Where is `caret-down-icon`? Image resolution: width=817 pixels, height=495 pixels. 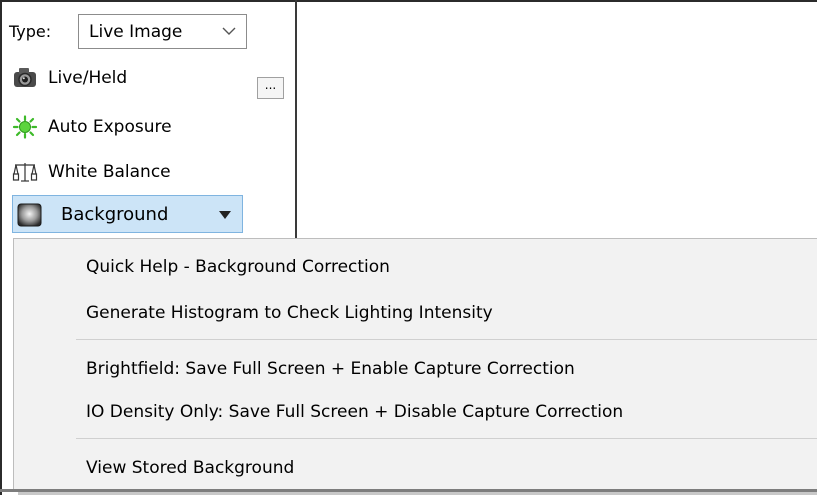 caret-down-icon is located at coordinates (225, 215).